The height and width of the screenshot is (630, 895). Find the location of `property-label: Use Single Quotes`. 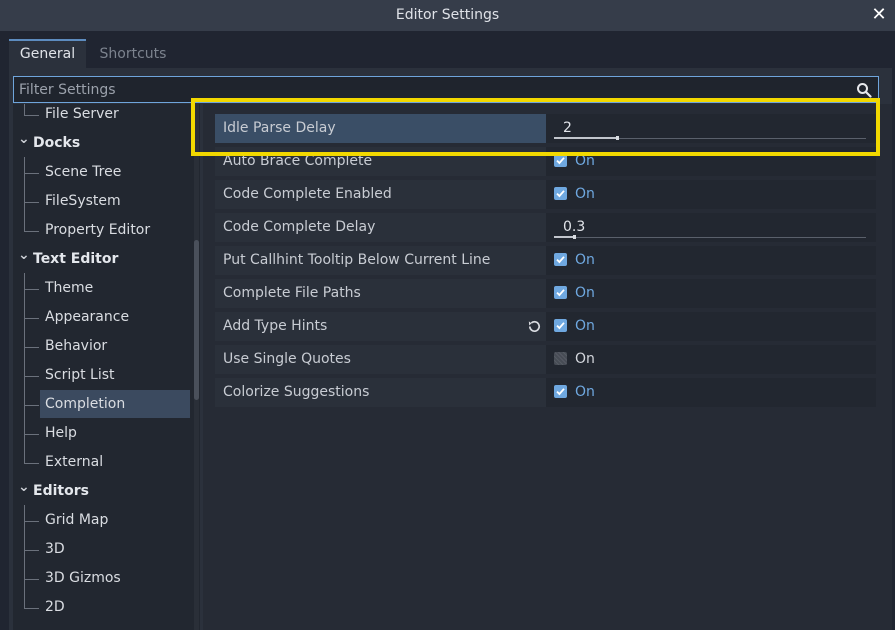

property-label: Use Single Quotes is located at coordinates (287, 359).